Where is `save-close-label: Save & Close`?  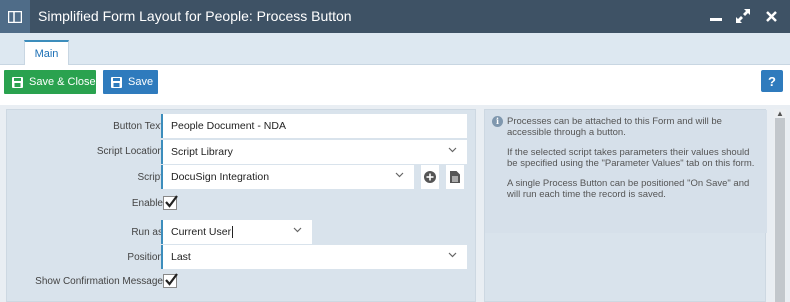 save-close-label: Save & Close is located at coordinates (62, 82).